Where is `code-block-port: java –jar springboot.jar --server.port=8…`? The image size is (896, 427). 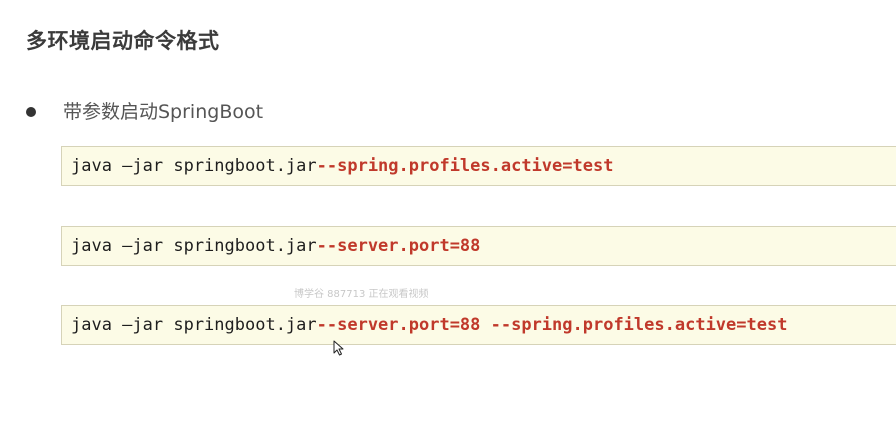
code-block-port: java –jar springboot.jar --server.port=8… is located at coordinates (478, 246).